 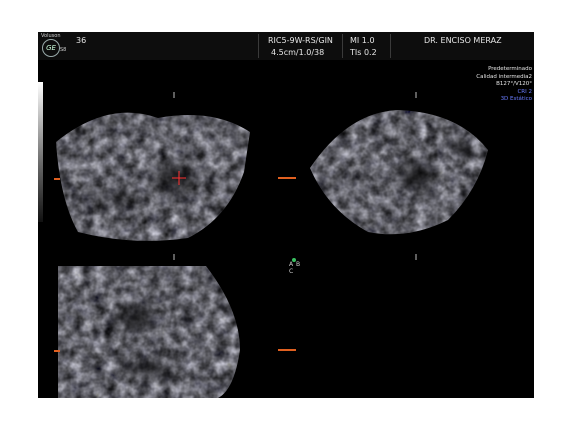 What do you see at coordinates (149, 332) in the screenshot?
I see `coronal-view` at bounding box center [149, 332].